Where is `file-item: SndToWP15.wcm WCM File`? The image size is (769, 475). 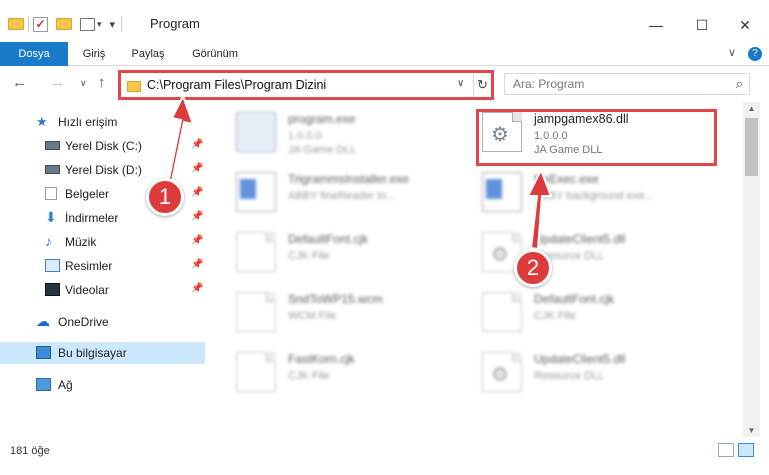
file-item: SndToWP15.wcm WCM File is located at coordinates (352, 312).